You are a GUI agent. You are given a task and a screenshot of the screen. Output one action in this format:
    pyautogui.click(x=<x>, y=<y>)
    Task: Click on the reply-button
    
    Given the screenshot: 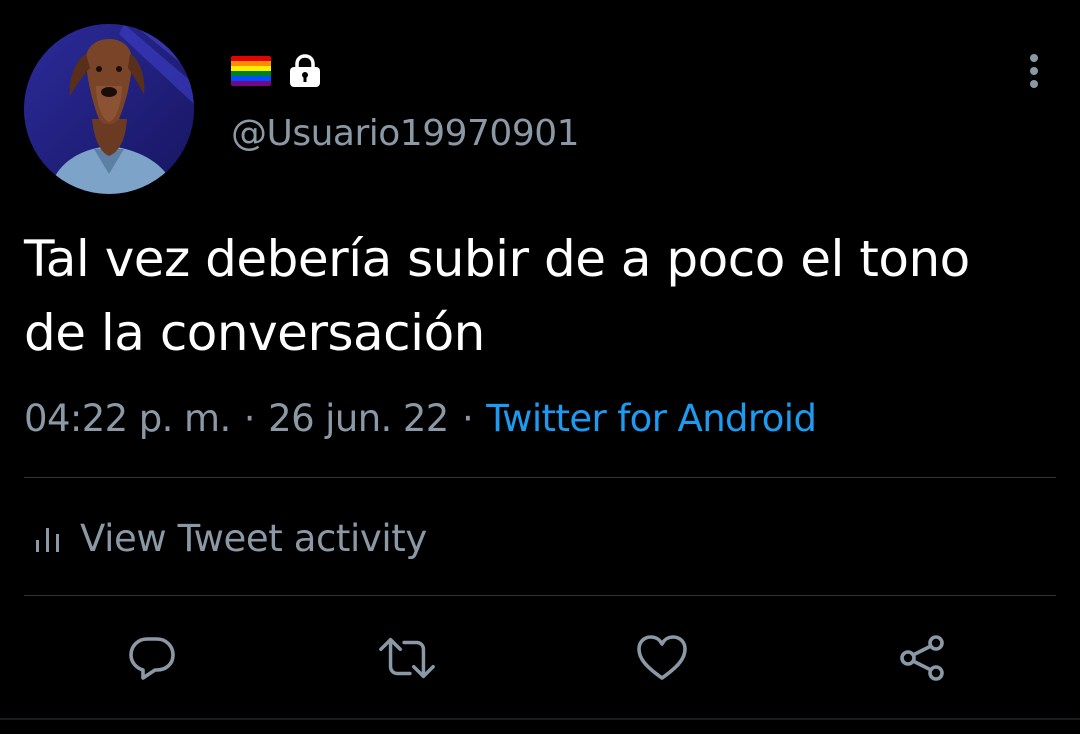 What is the action you would take?
    pyautogui.click(x=152, y=658)
    